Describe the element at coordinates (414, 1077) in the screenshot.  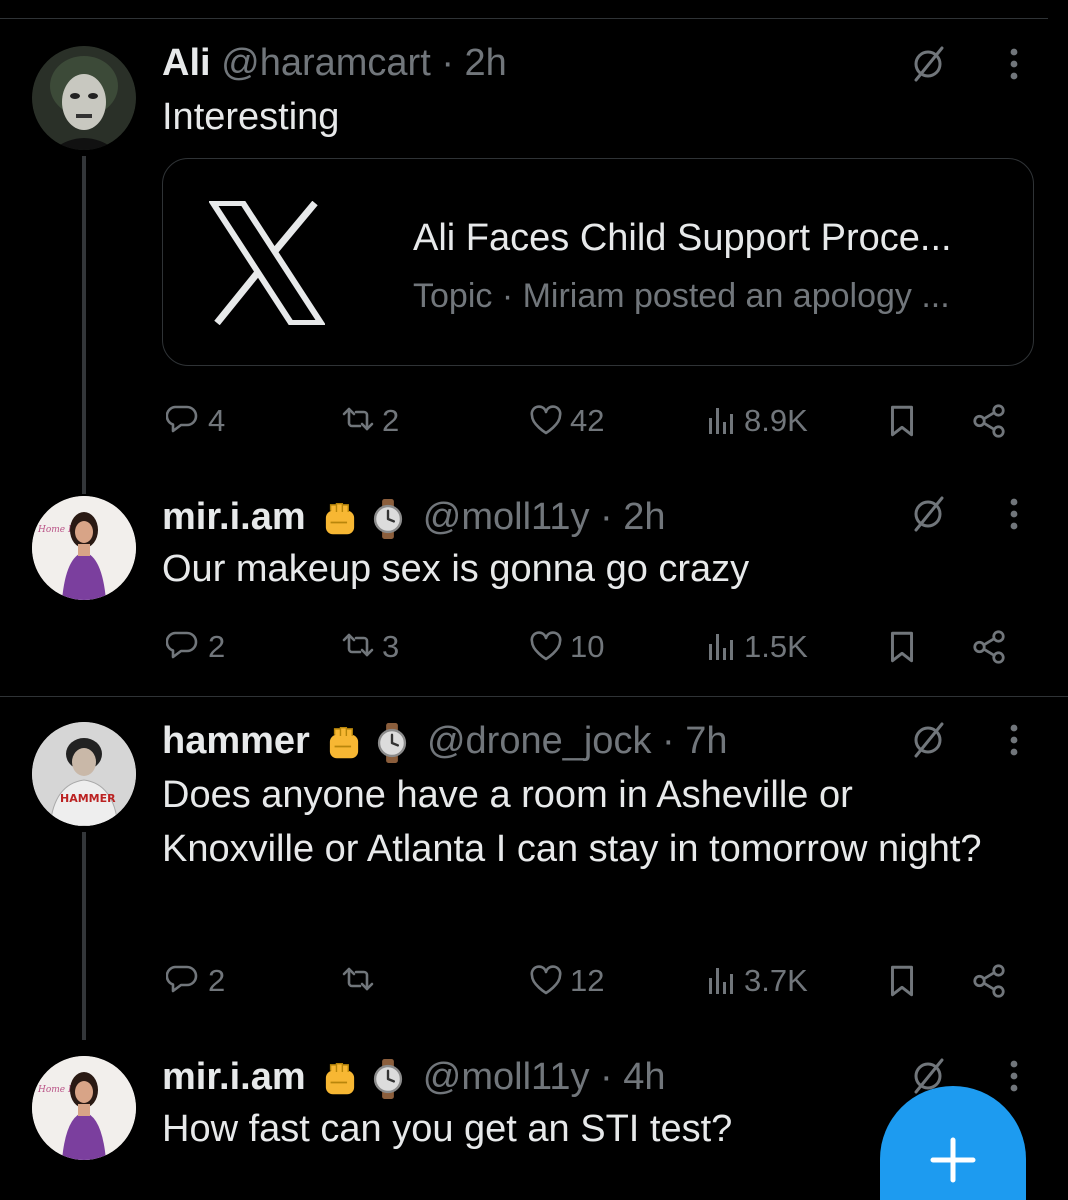
I see `tweet-header: mir.i.am @moll11y · 4h` at that location.